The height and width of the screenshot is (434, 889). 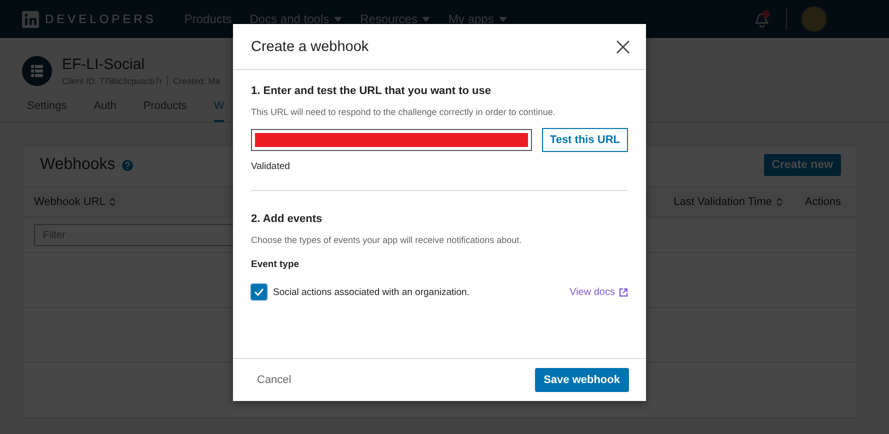 I want to click on dialog-title: Create a webhook, so click(x=310, y=46).